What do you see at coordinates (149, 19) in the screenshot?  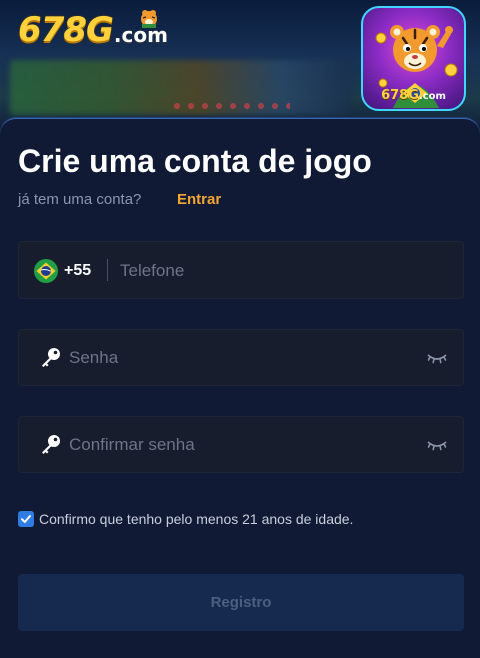 I see `logo-tiger-icon` at bounding box center [149, 19].